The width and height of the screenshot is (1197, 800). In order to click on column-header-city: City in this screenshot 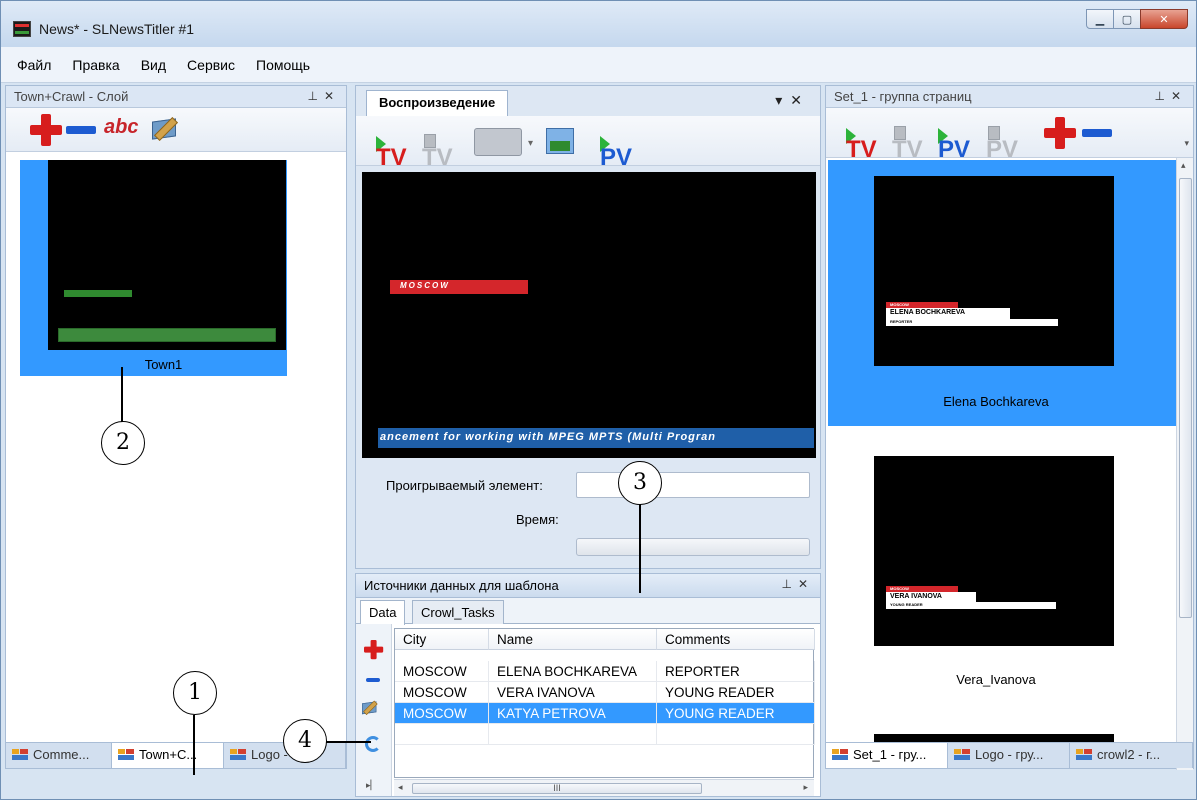, I will do `click(442, 639)`.